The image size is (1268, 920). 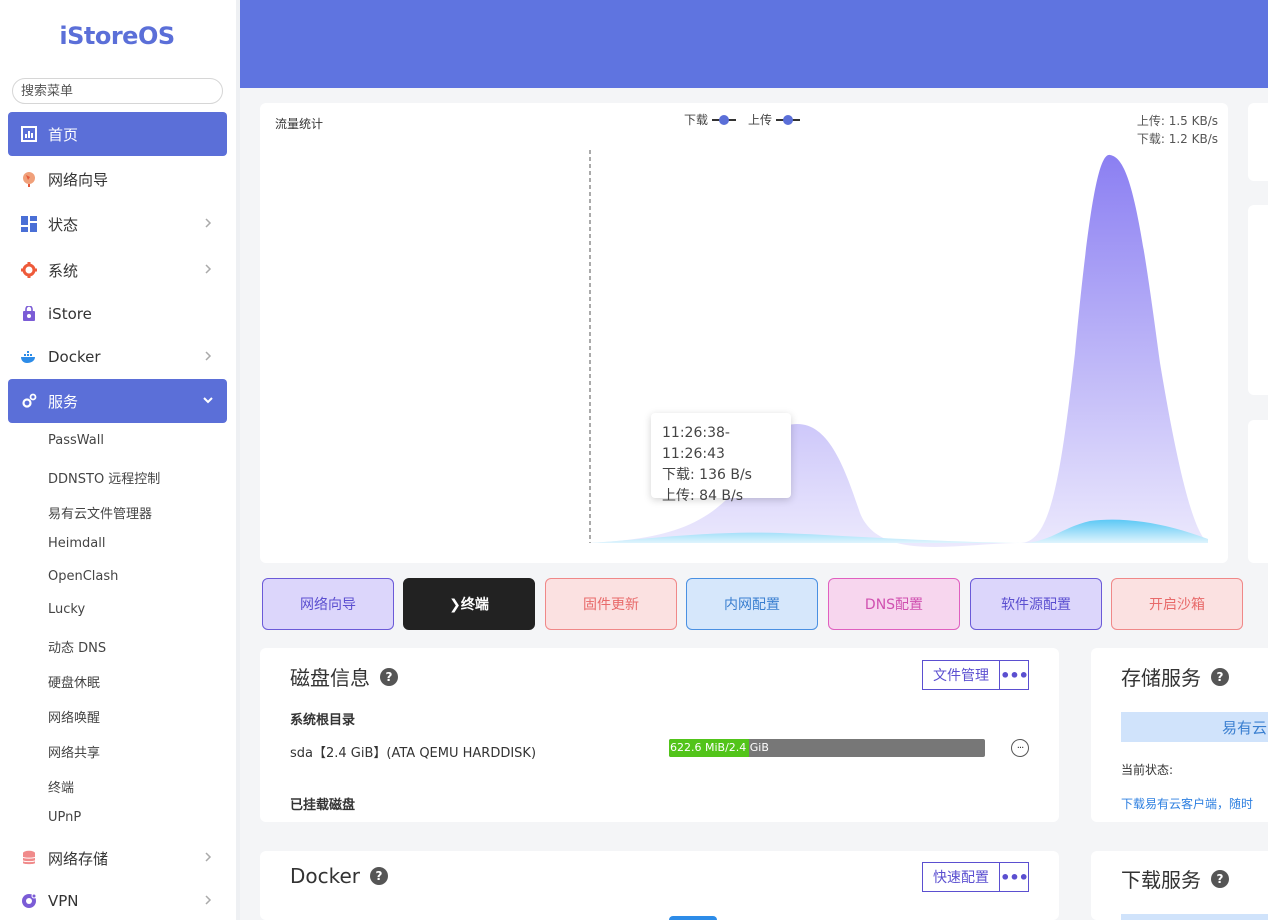 What do you see at coordinates (344, 676) in the screenshot?
I see `disk-card-title: 磁盘信息 ?` at bounding box center [344, 676].